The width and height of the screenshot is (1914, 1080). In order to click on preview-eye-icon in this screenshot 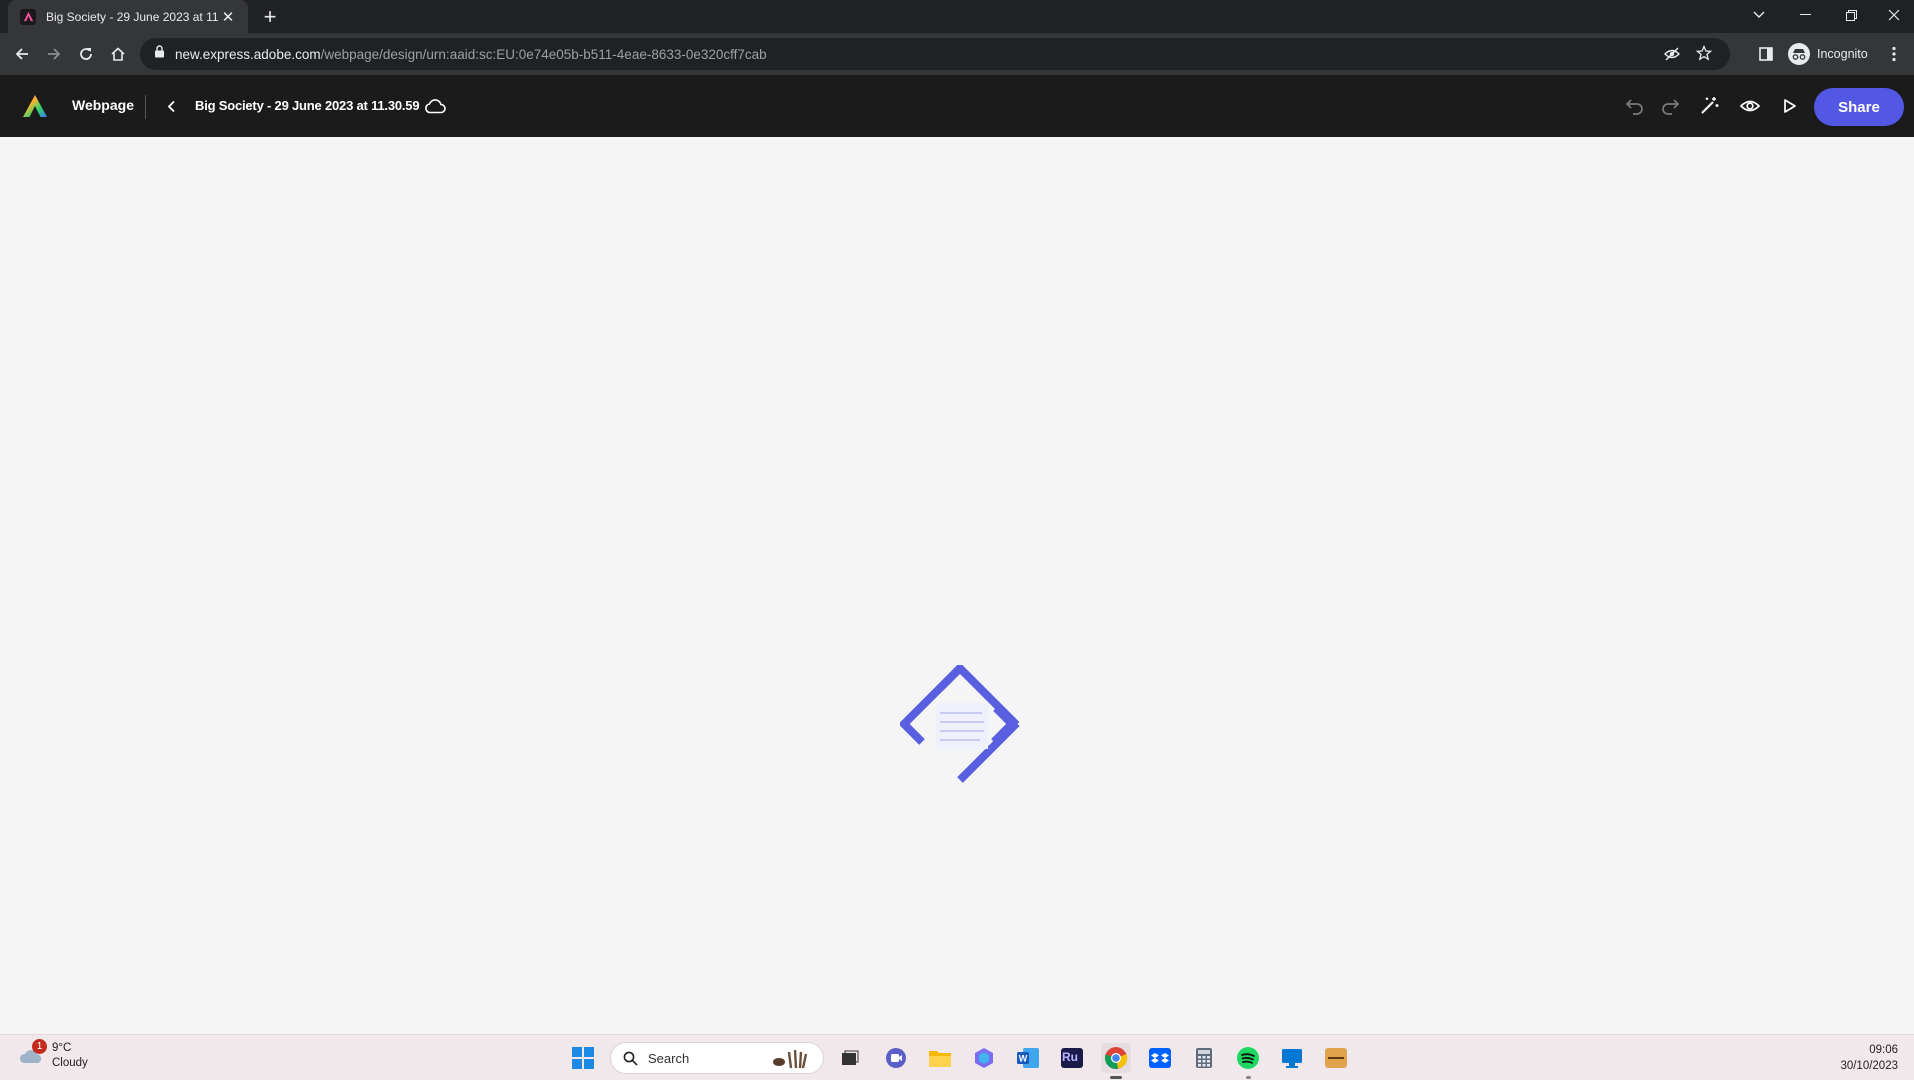, I will do `click(1750, 106)`.